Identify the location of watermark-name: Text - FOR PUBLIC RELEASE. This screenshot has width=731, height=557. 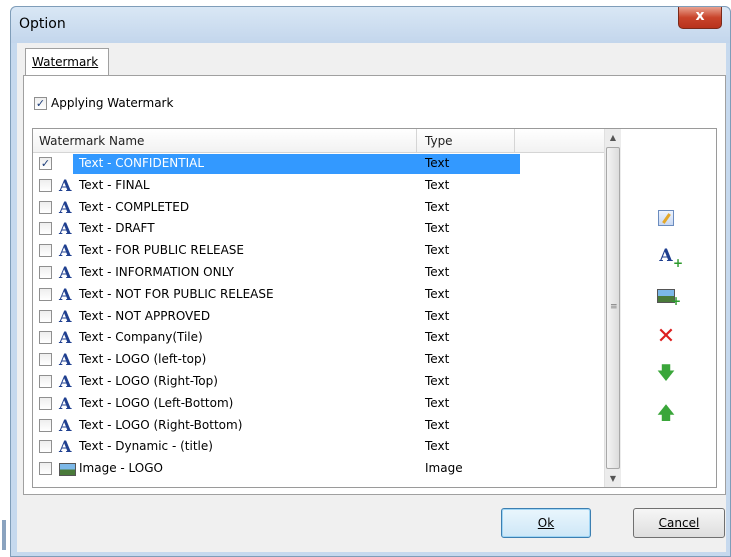
(161, 250).